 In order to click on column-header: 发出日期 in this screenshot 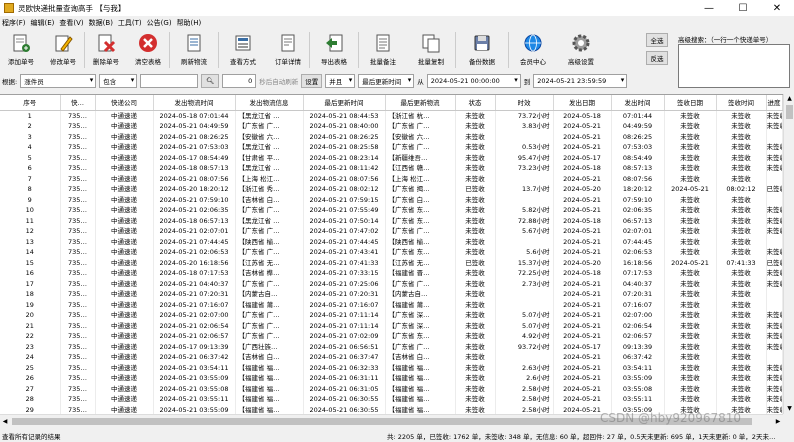, I will do `click(582, 103)`.